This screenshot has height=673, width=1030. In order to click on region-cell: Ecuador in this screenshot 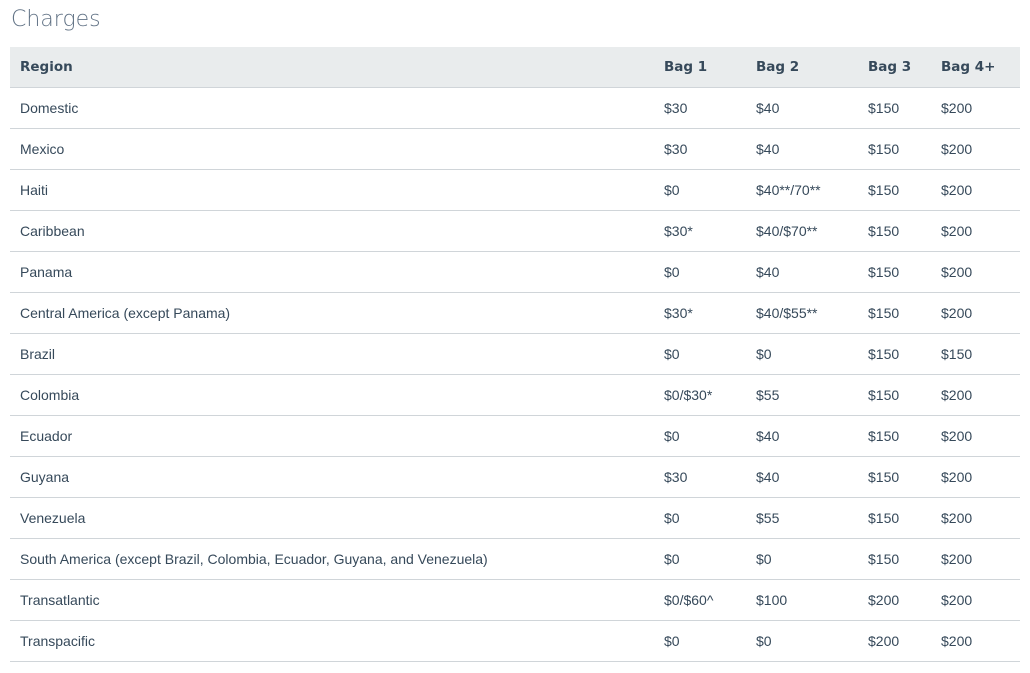, I will do `click(337, 436)`.